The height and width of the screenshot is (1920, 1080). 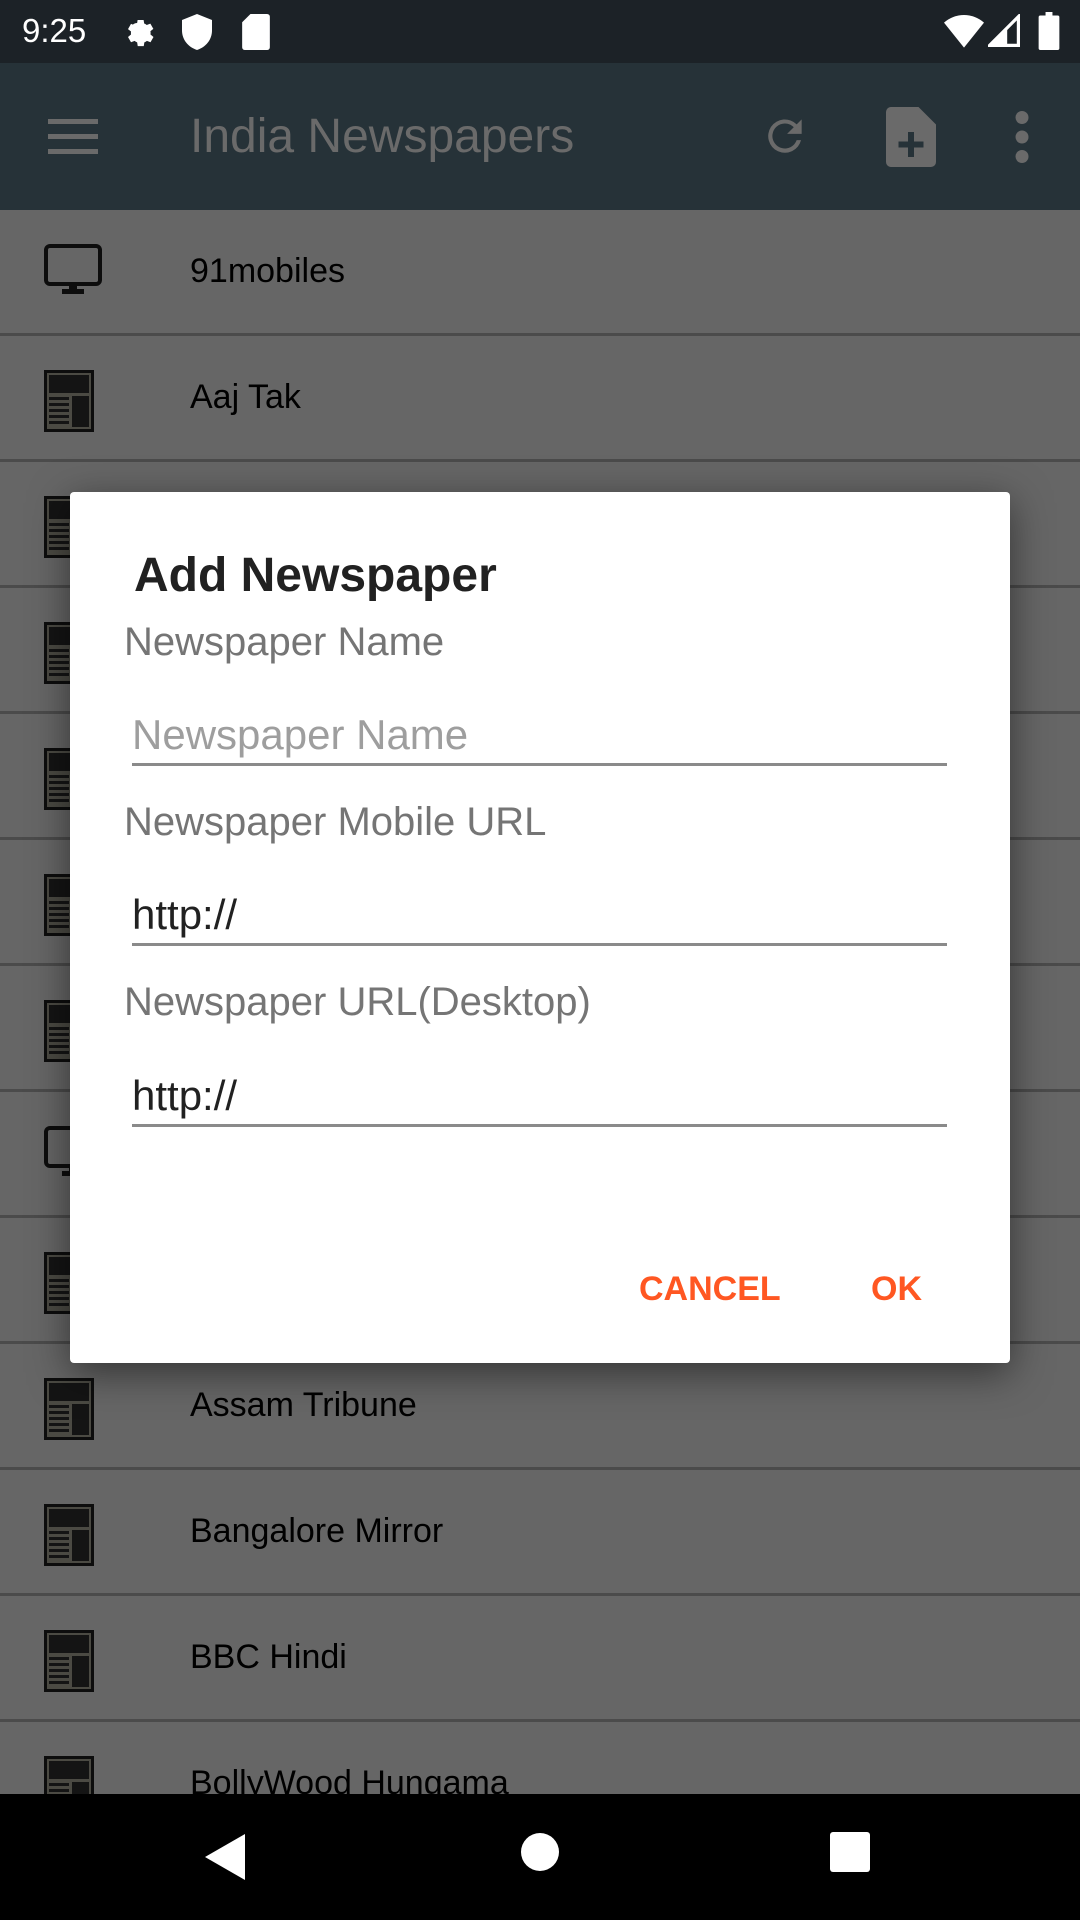 What do you see at coordinates (539, 1097) in the screenshot?
I see `desktop-url-input` at bounding box center [539, 1097].